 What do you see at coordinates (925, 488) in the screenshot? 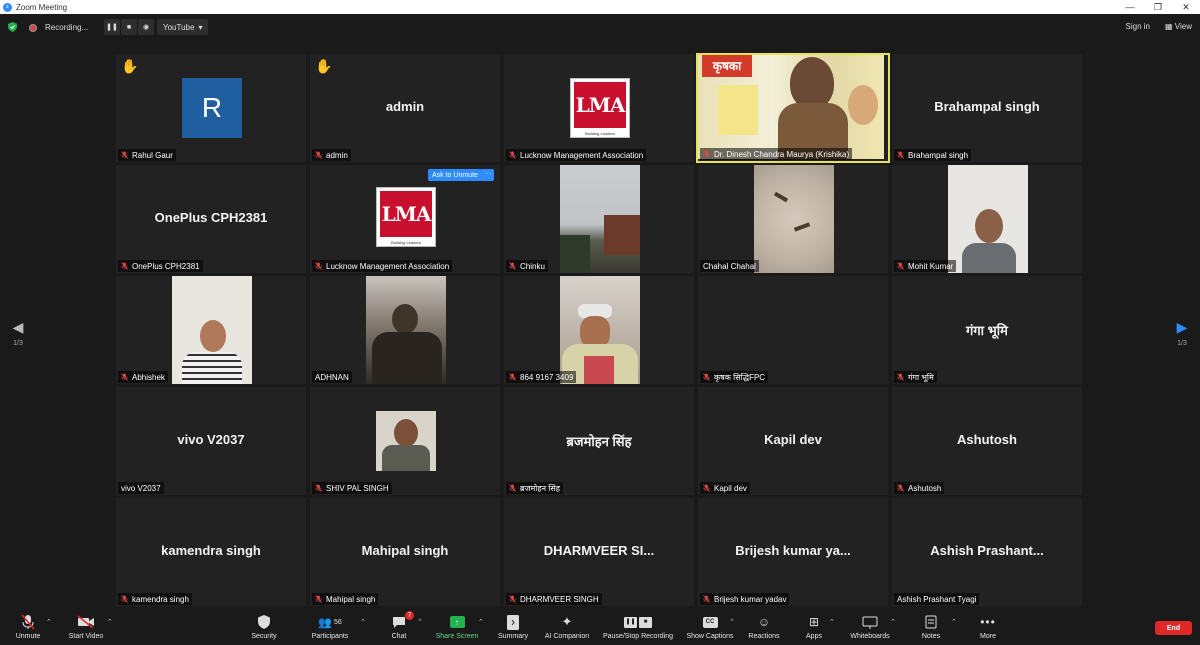
I see `participant-name: Ashutosh` at bounding box center [925, 488].